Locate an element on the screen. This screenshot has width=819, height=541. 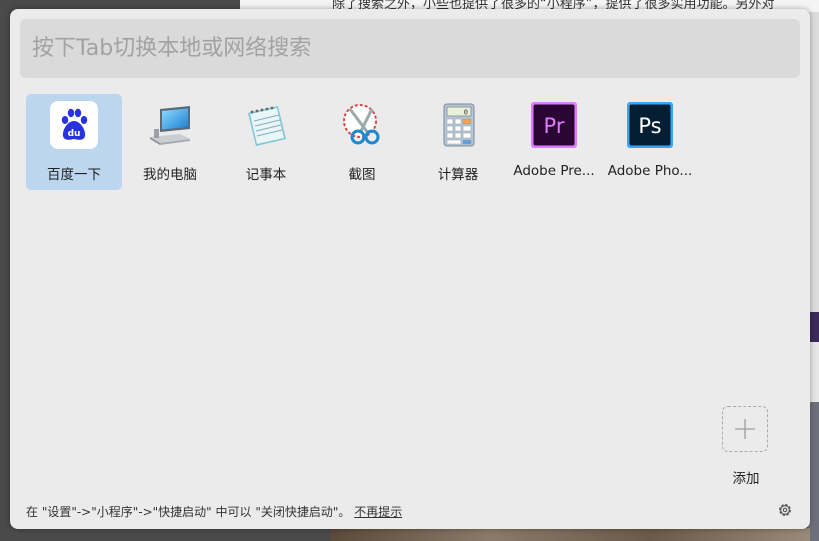
photoshop-icon: Ps is located at coordinates (650, 125).